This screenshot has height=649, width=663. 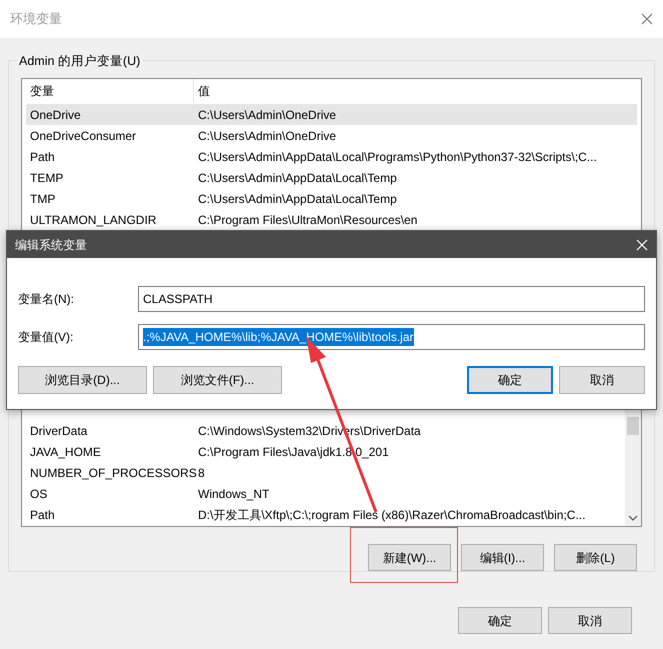 What do you see at coordinates (647, 19) in the screenshot?
I see `close-icon` at bounding box center [647, 19].